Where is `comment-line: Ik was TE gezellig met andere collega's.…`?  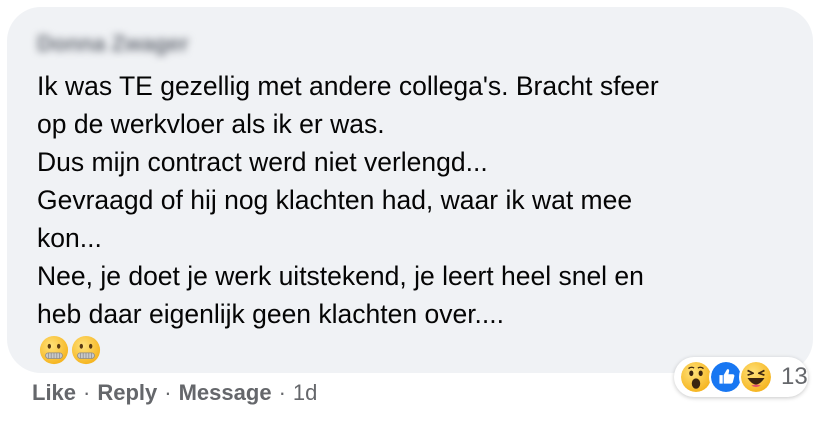
comment-line: Ik was TE gezellig met andere collega's.… is located at coordinates (348, 86).